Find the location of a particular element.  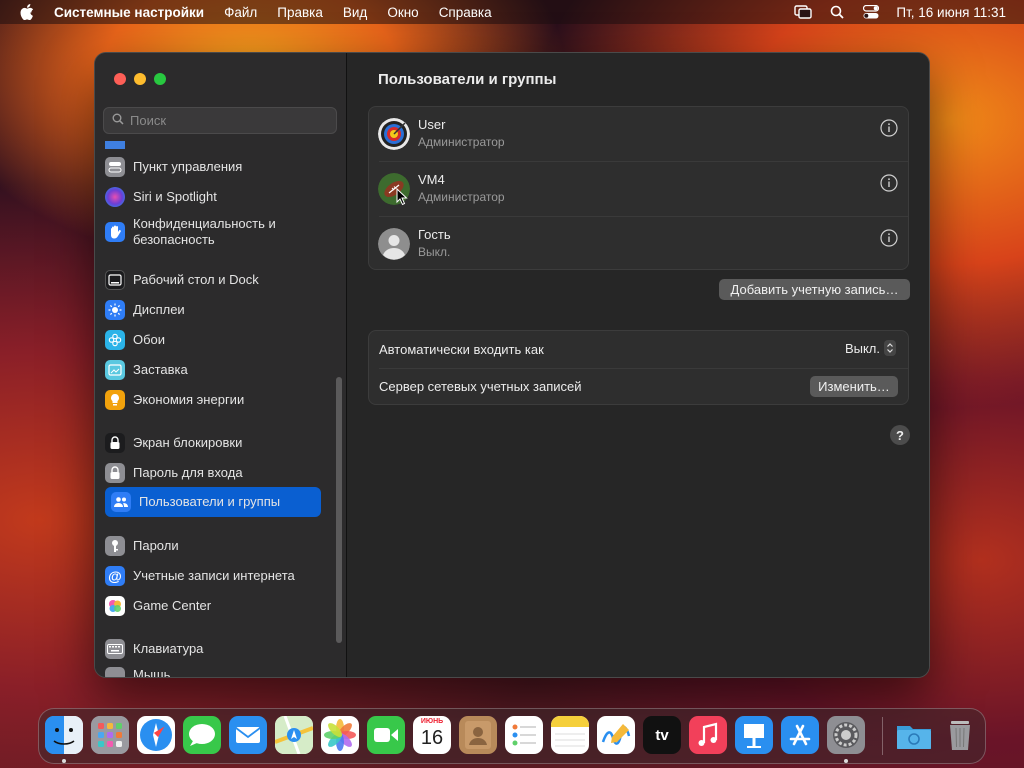

sidebar-item-label: Обои is located at coordinates (149, 339).